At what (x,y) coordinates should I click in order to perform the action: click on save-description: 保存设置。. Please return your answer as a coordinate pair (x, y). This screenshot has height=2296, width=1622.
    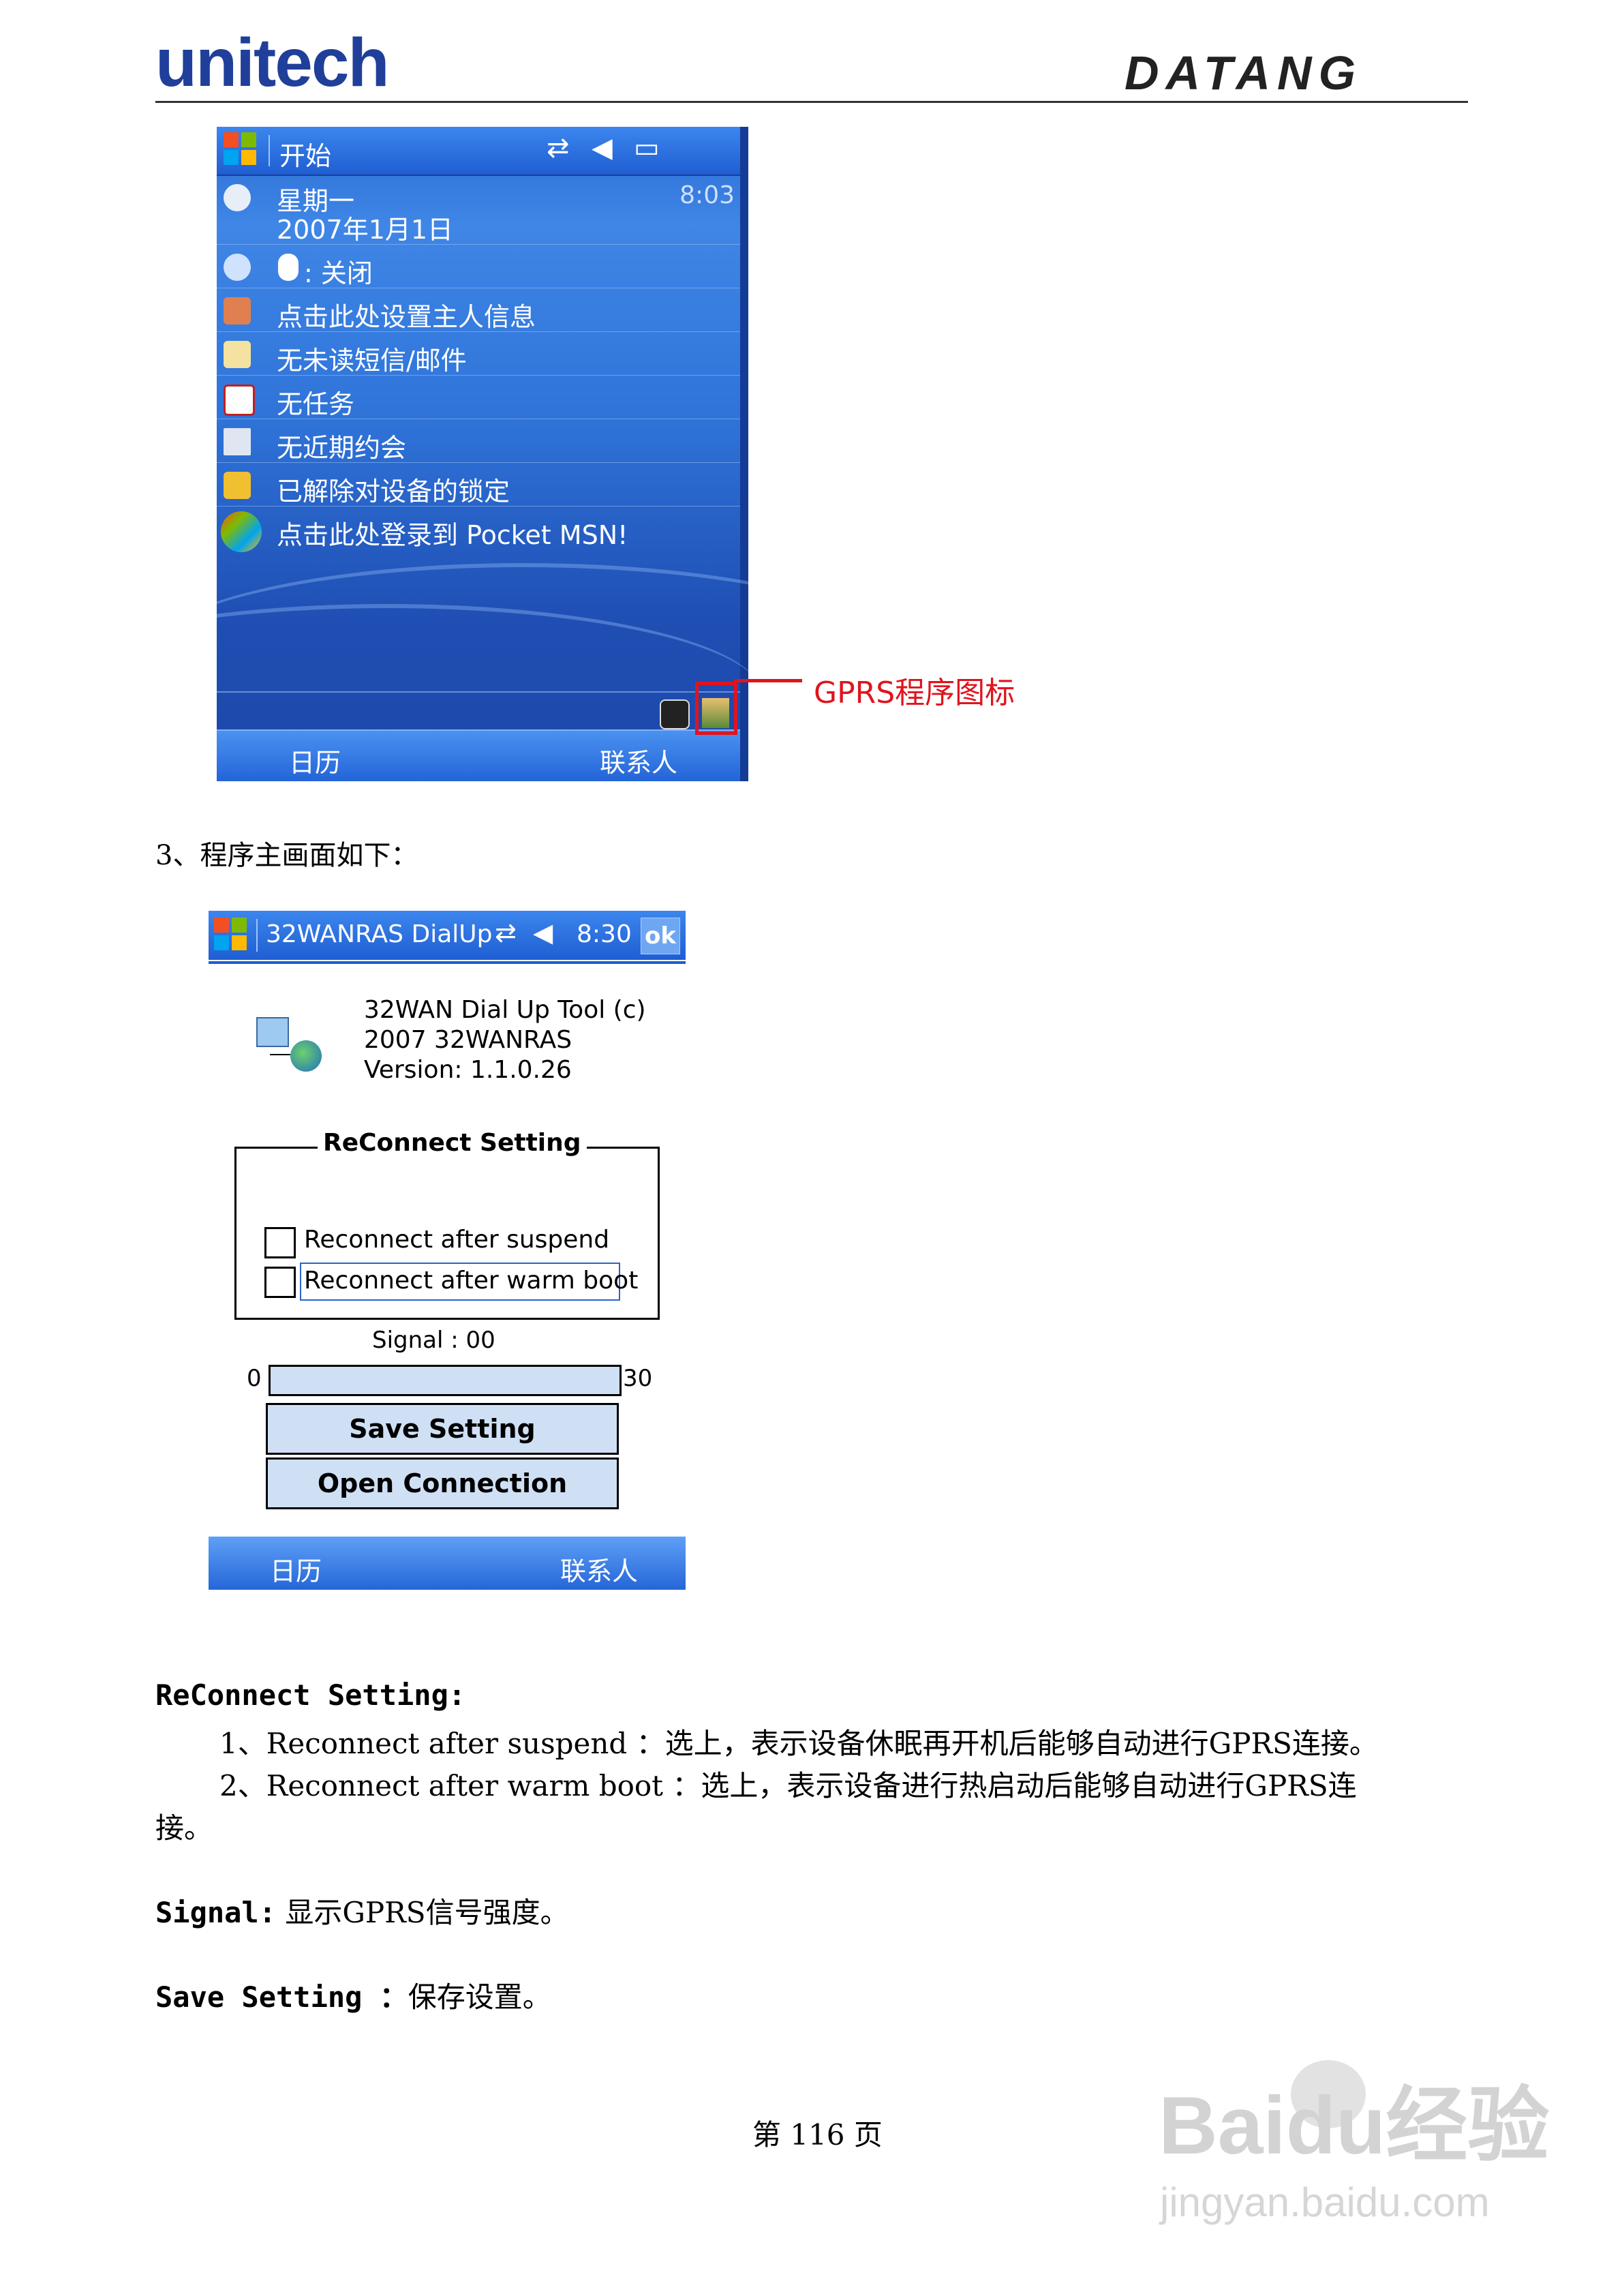
    Looking at the image, I should click on (479, 1997).